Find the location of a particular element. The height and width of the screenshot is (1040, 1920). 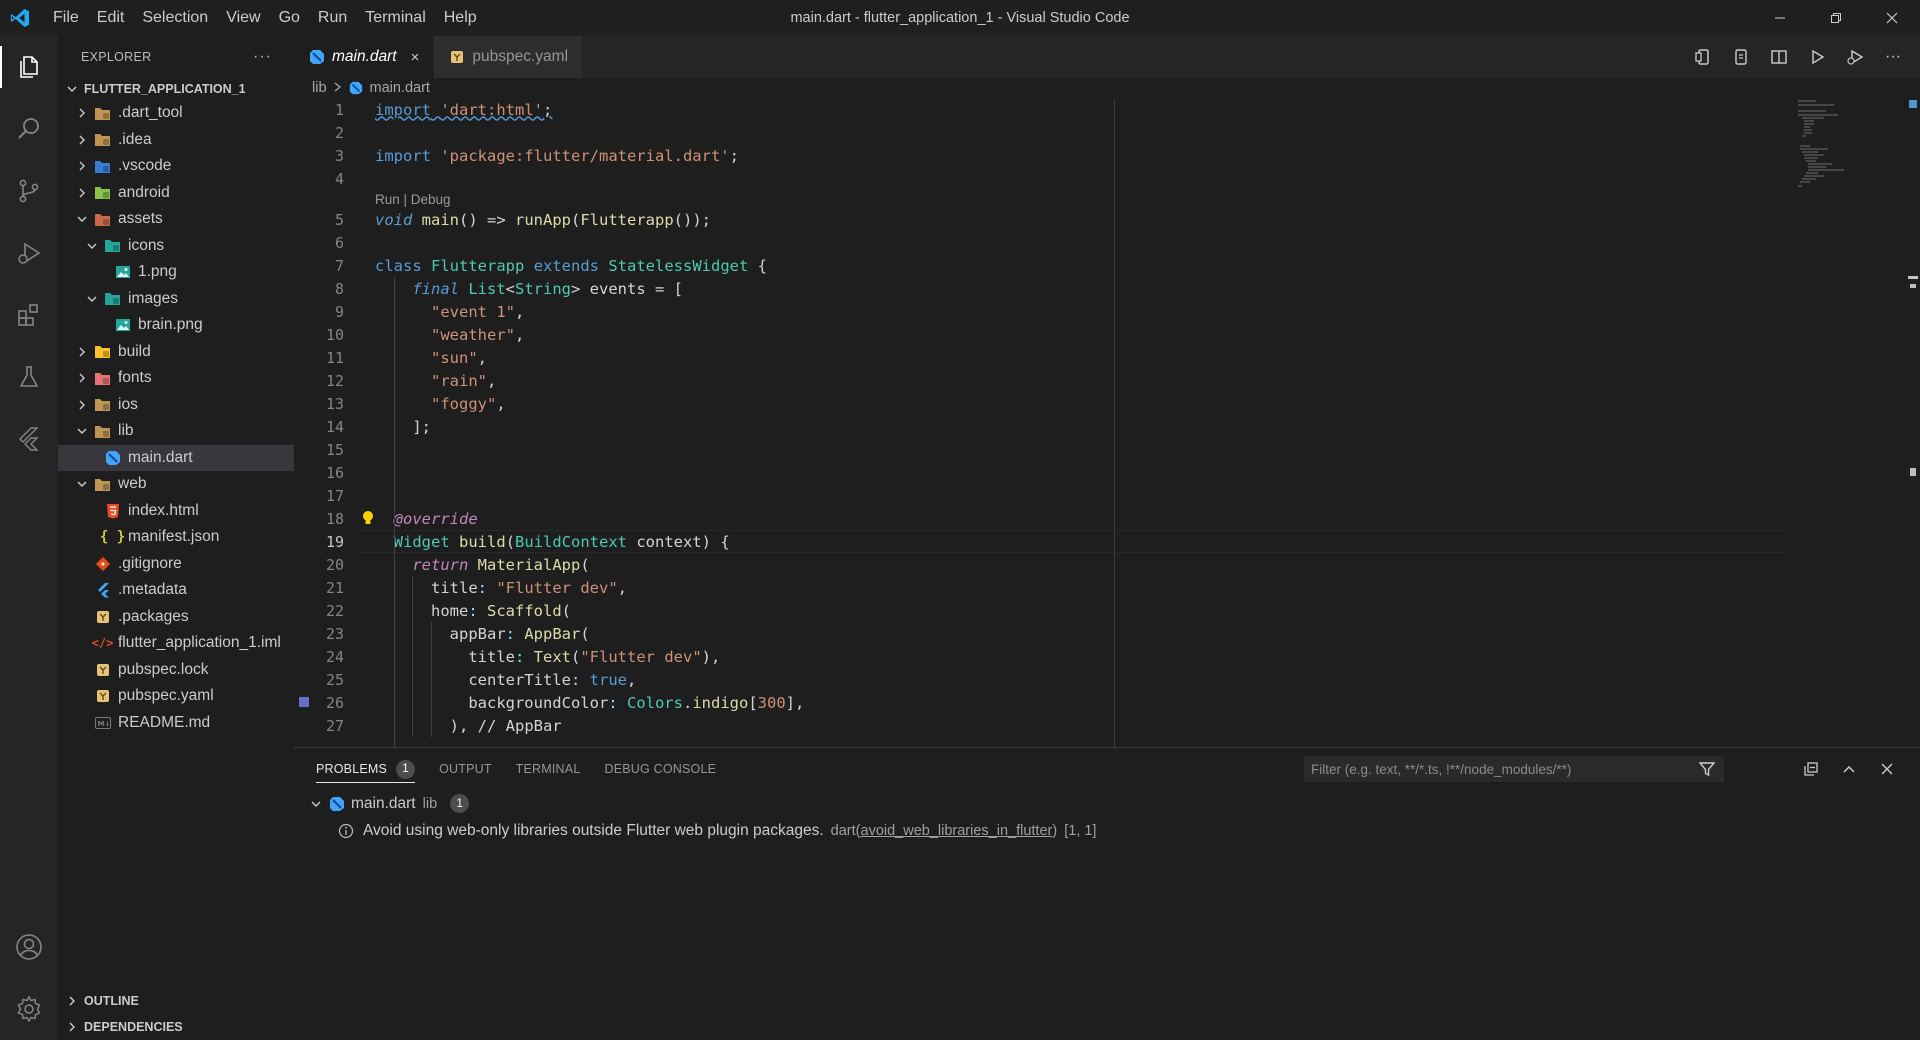

run-icon is located at coordinates (1817, 57).